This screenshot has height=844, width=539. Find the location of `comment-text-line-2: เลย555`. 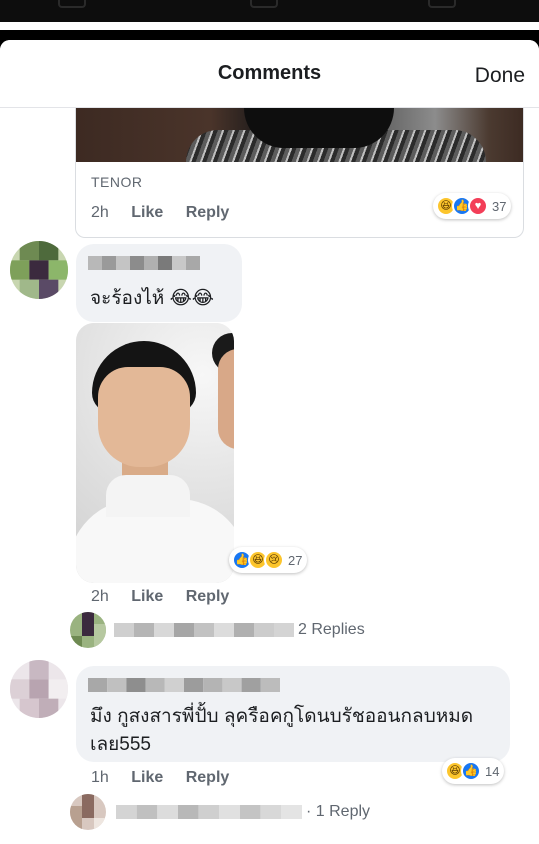

comment-text-line-2: เลย555 is located at coordinates (120, 744).